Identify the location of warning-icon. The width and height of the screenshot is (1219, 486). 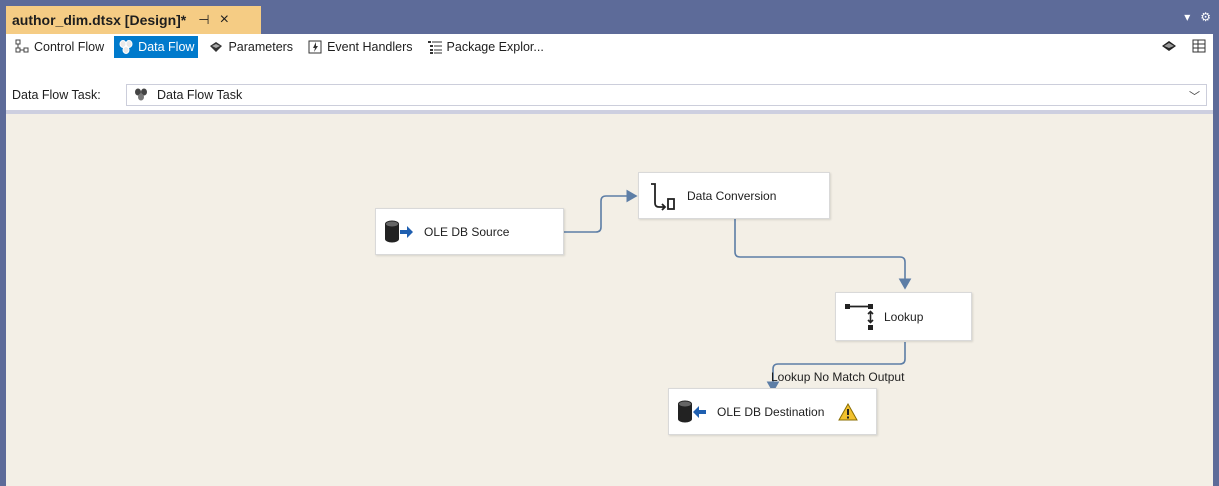
(848, 411).